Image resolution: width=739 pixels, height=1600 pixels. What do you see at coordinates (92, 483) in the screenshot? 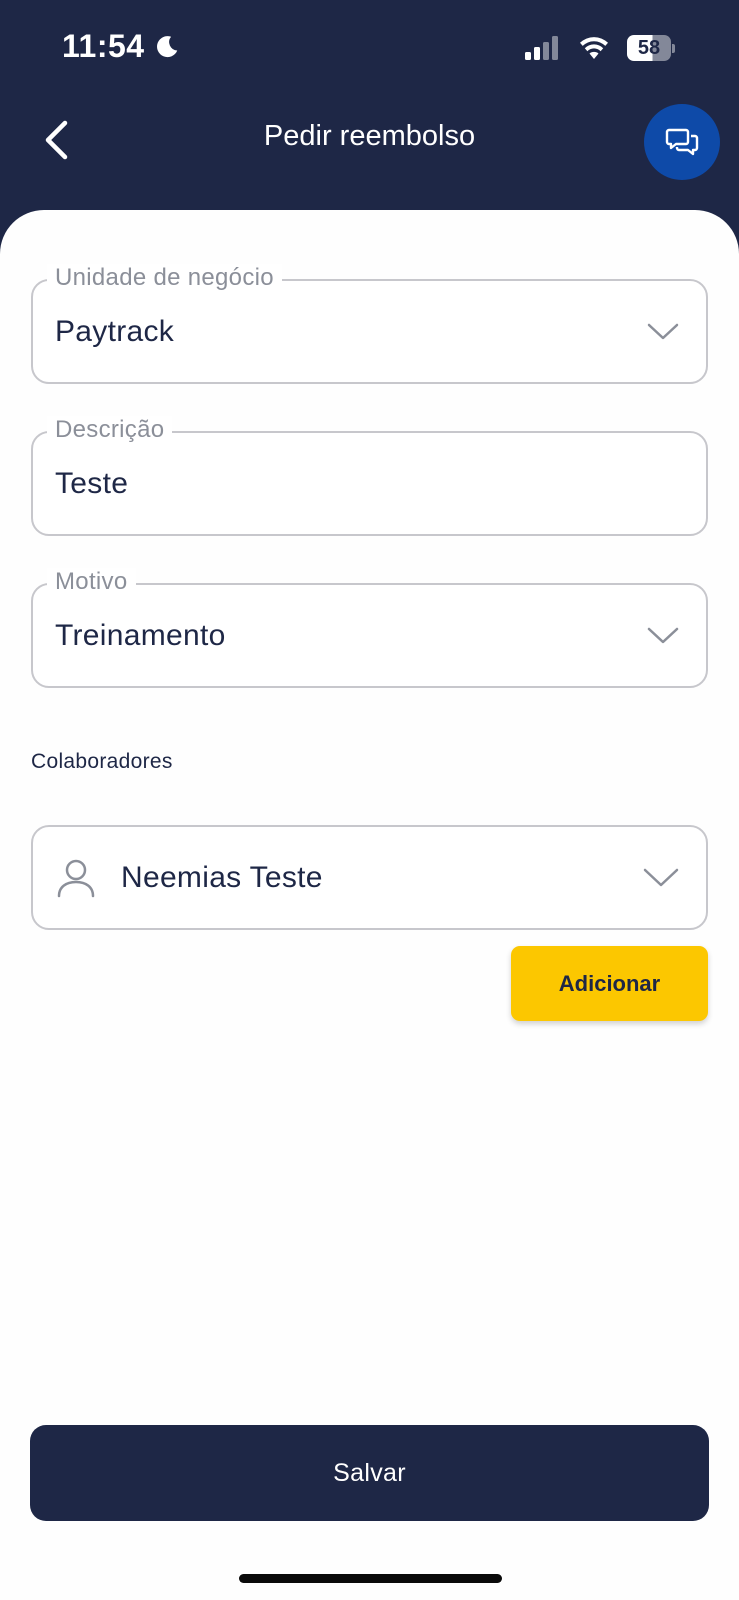
I see `description-value: Teste` at bounding box center [92, 483].